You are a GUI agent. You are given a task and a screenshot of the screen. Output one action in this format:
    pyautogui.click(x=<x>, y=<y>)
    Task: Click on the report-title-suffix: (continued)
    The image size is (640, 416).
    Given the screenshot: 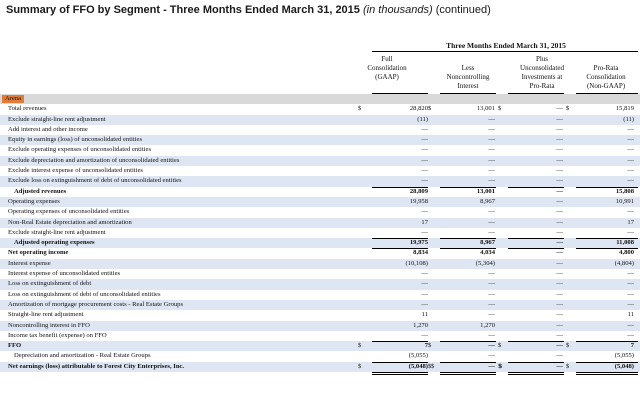 What is the action you would take?
    pyautogui.click(x=463, y=10)
    